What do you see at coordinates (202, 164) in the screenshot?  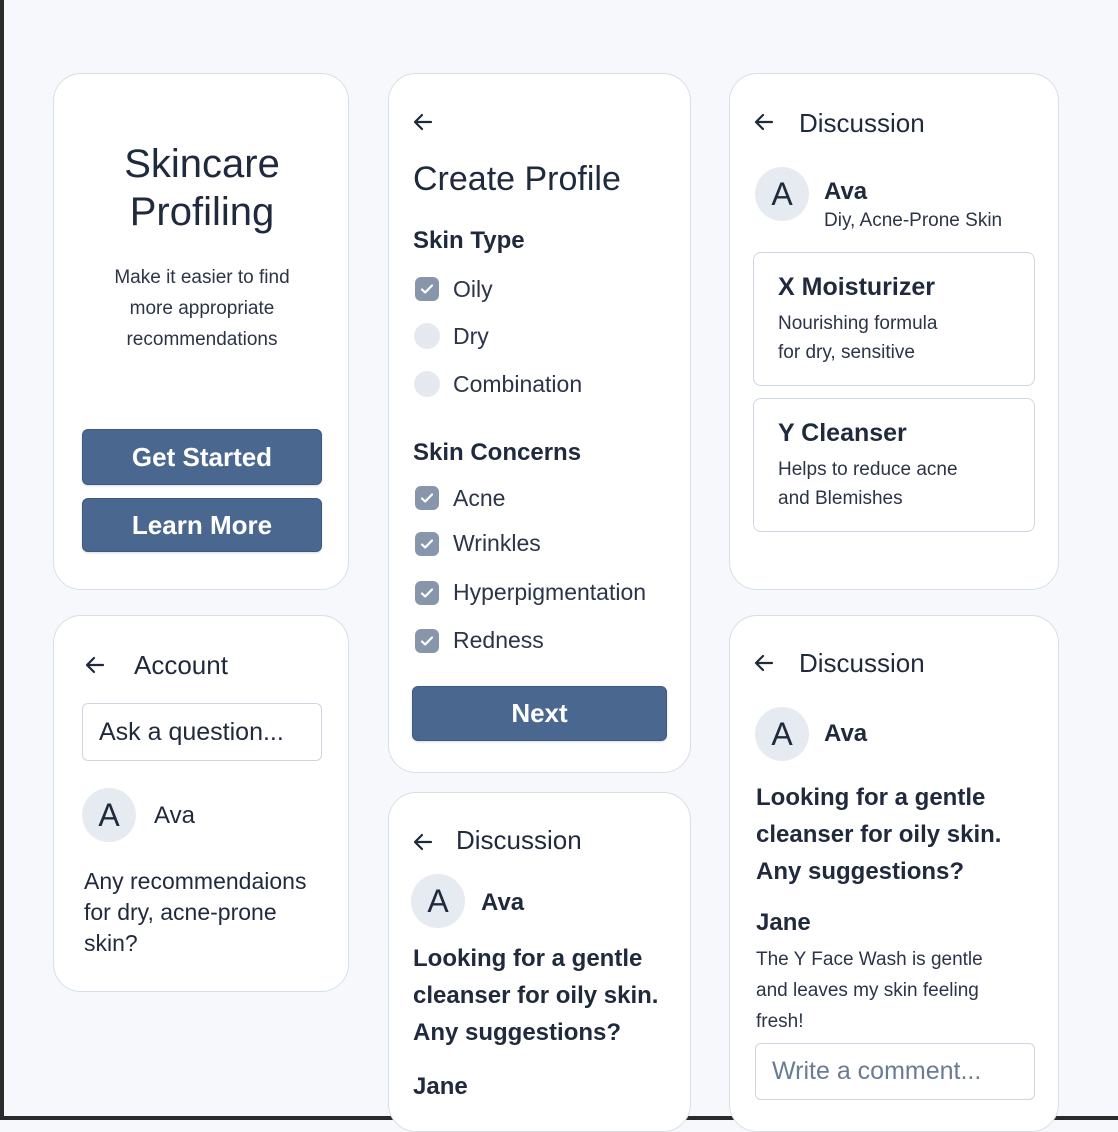 I see `welcome-title-line1: Skincare` at bounding box center [202, 164].